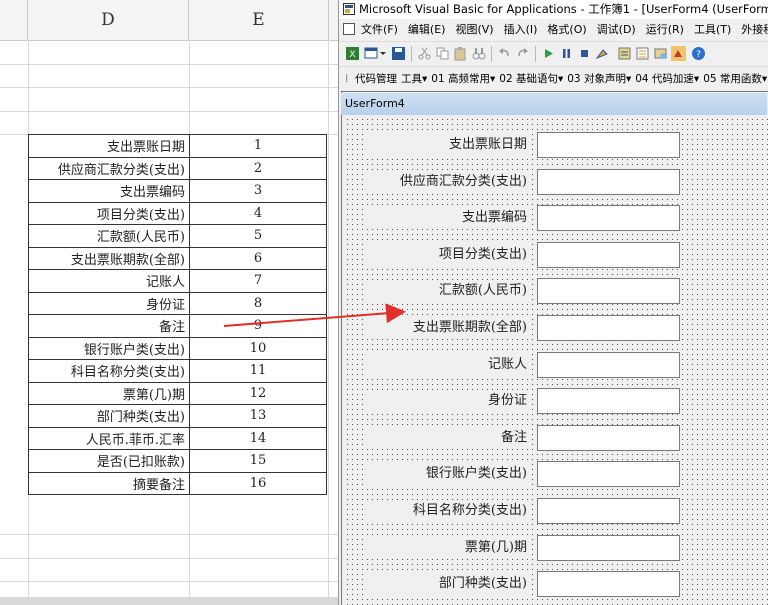  I want to click on pause-icon, so click(566, 53).